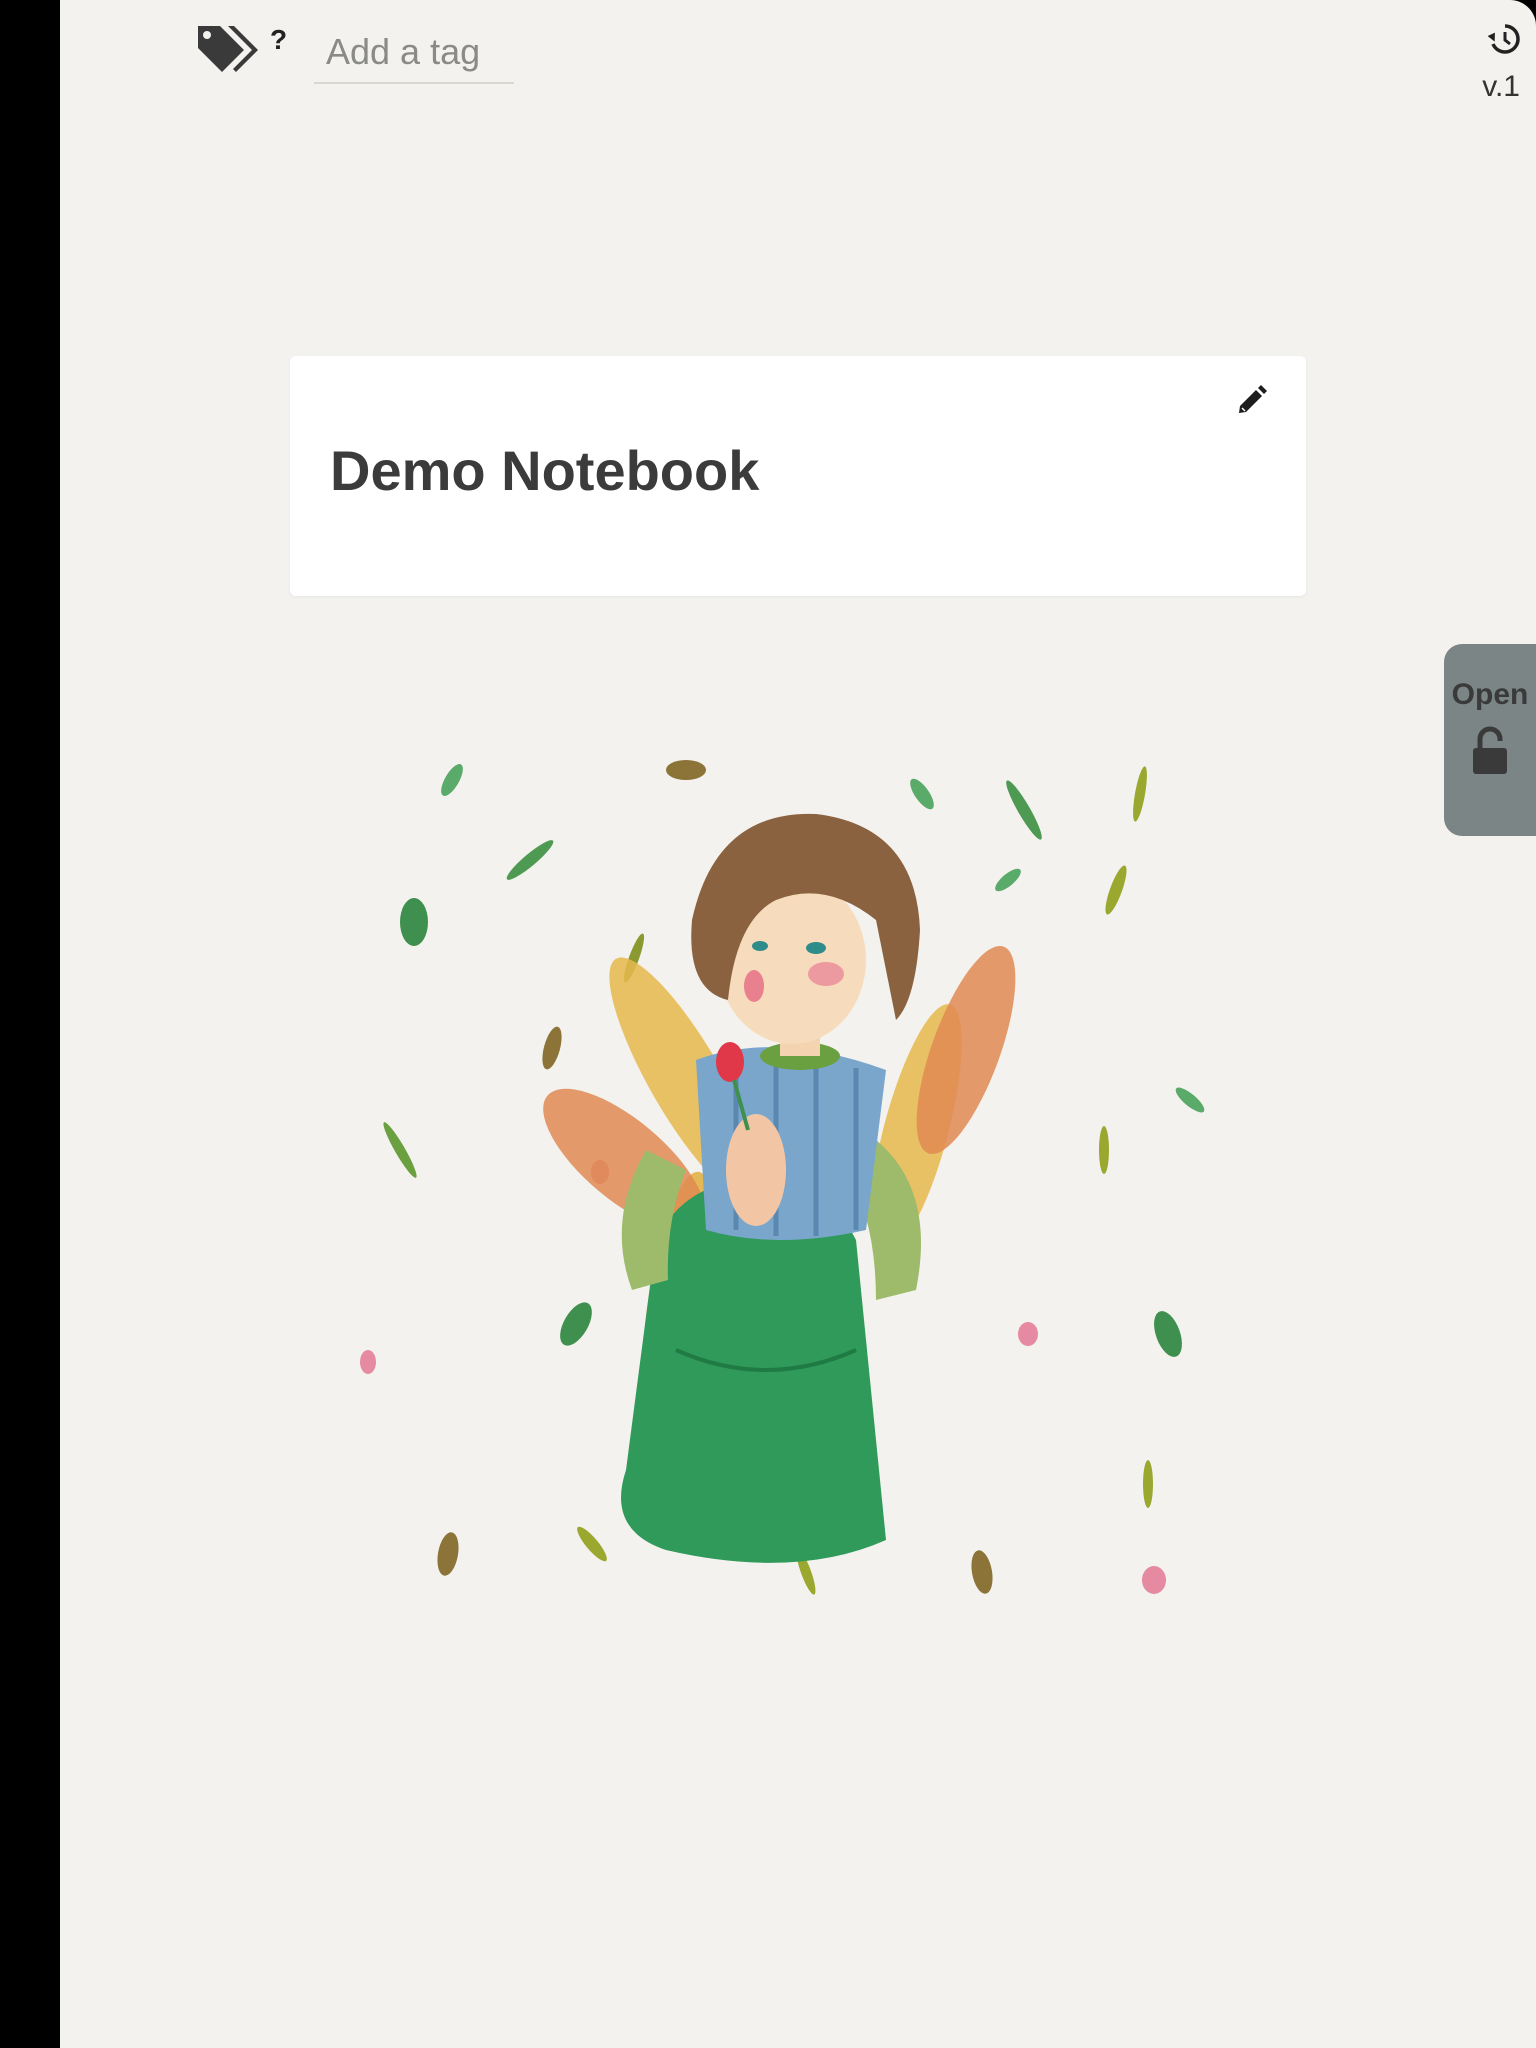 The width and height of the screenshot is (1536, 2048). Describe the element at coordinates (1252, 400) in the screenshot. I see `pencil-icon` at that location.